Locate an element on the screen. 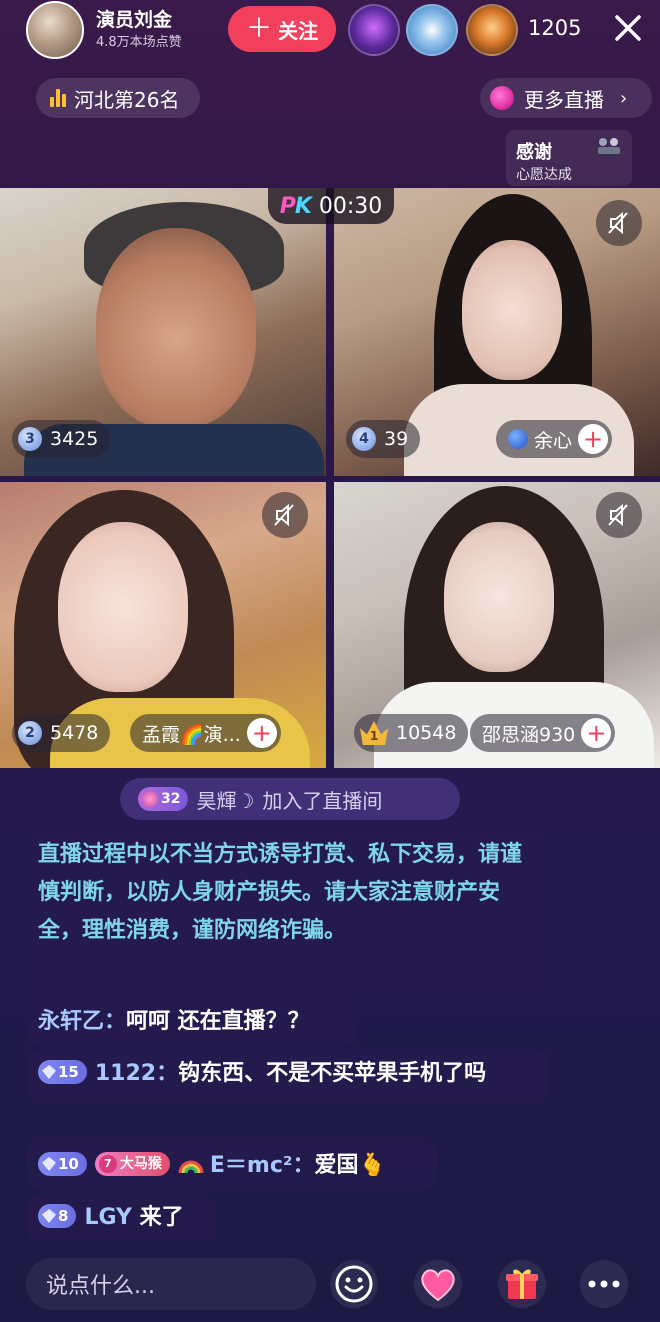  gift-icon is located at coordinates (522, 1284).